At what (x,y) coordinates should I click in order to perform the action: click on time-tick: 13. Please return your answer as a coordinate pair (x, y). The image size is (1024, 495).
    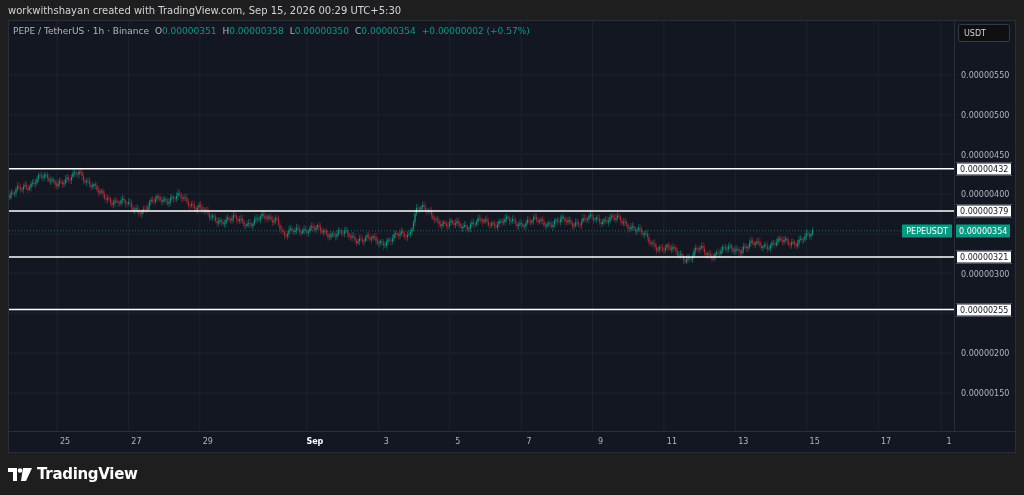
    Looking at the image, I should click on (743, 441).